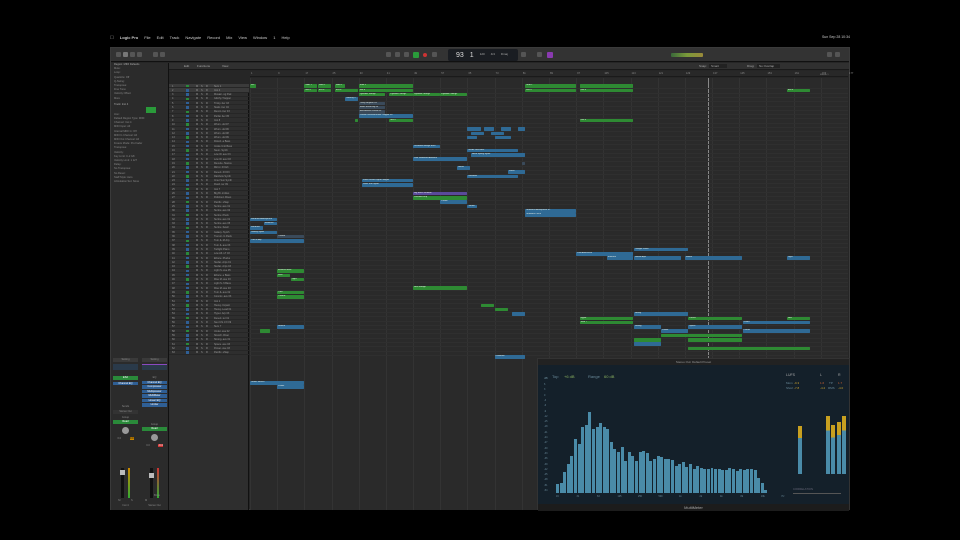 The image size is (960, 540). What do you see at coordinates (464, 168) in the screenshot?
I see `region: Mirror` at bounding box center [464, 168].